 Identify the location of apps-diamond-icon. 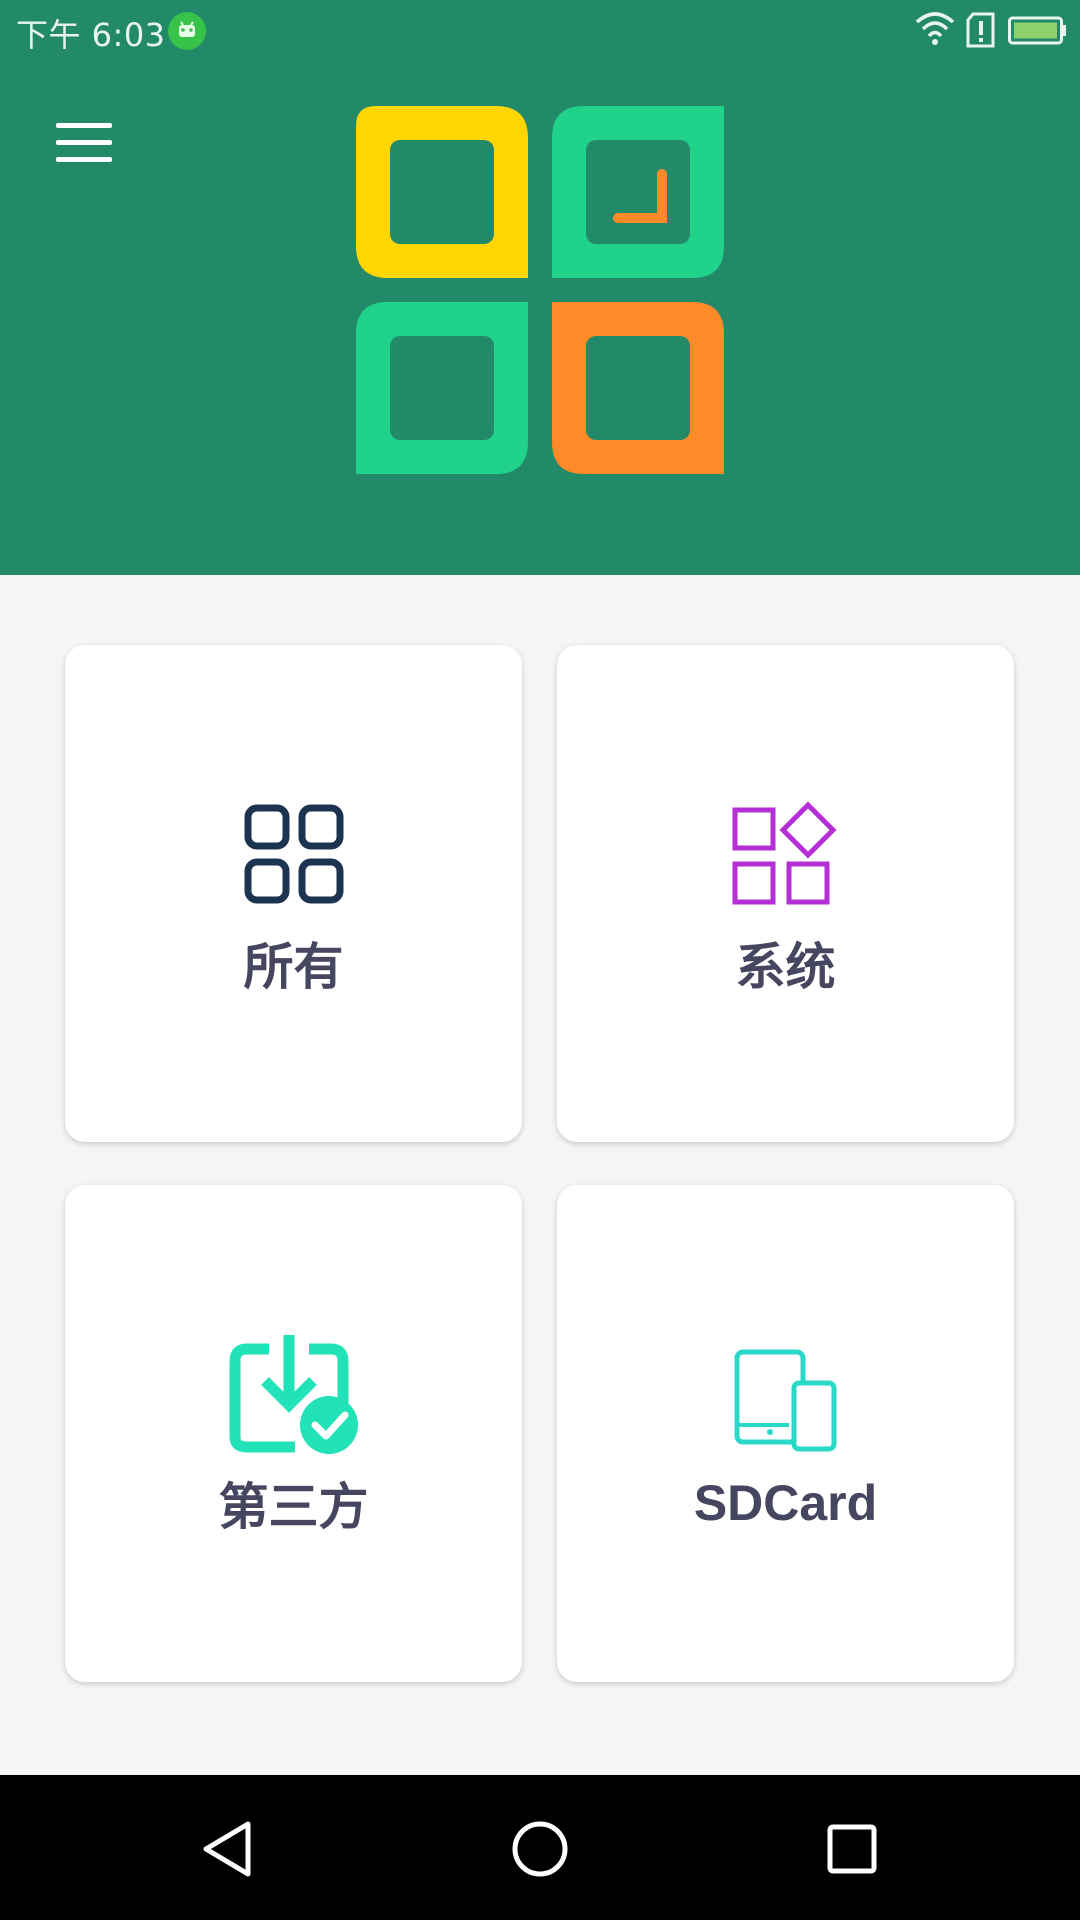
(786, 854).